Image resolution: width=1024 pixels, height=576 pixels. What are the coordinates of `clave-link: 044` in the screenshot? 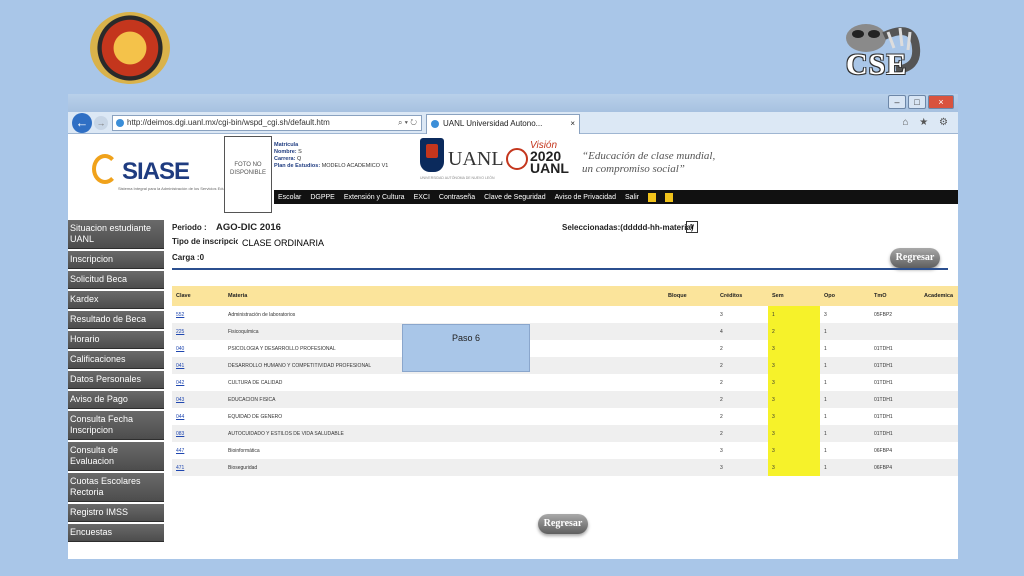 It's located at (198, 416).